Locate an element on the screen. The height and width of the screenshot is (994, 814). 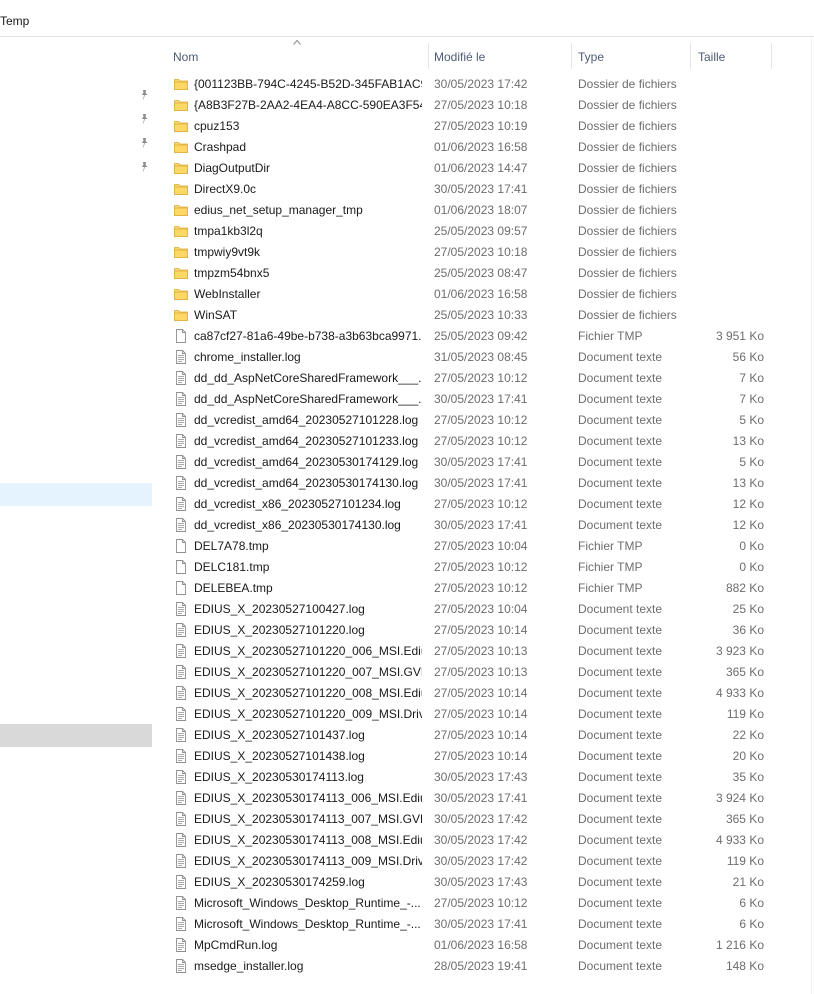
file-name: chrome_installer.log is located at coordinates (247, 357).